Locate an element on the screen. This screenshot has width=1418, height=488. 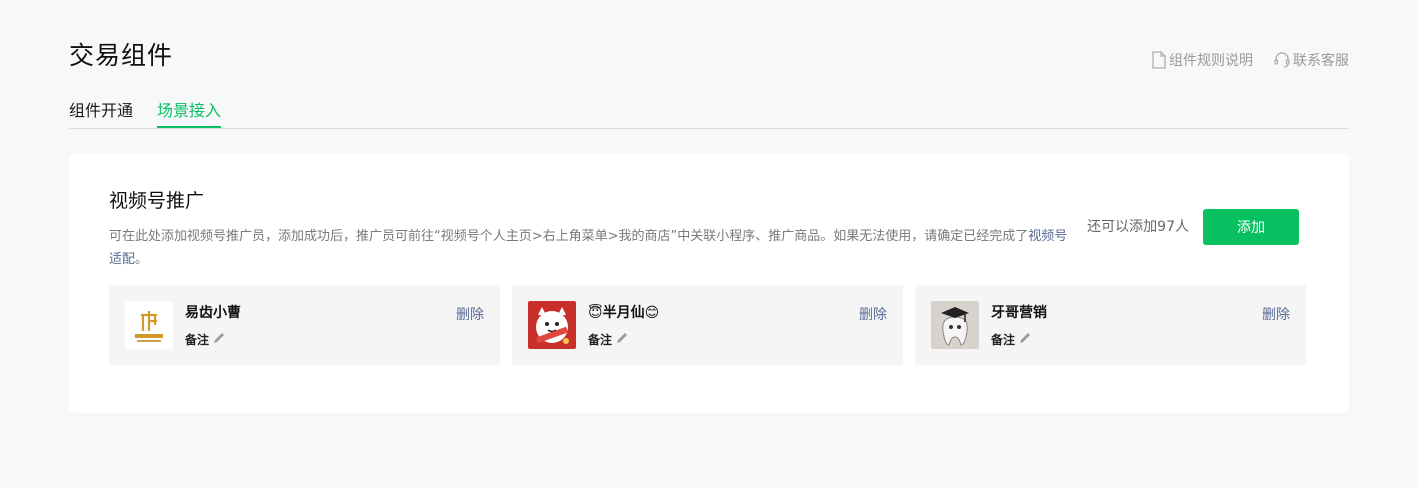
promoter-item: 😇半月仙😊 备注 删除 is located at coordinates (707, 325).